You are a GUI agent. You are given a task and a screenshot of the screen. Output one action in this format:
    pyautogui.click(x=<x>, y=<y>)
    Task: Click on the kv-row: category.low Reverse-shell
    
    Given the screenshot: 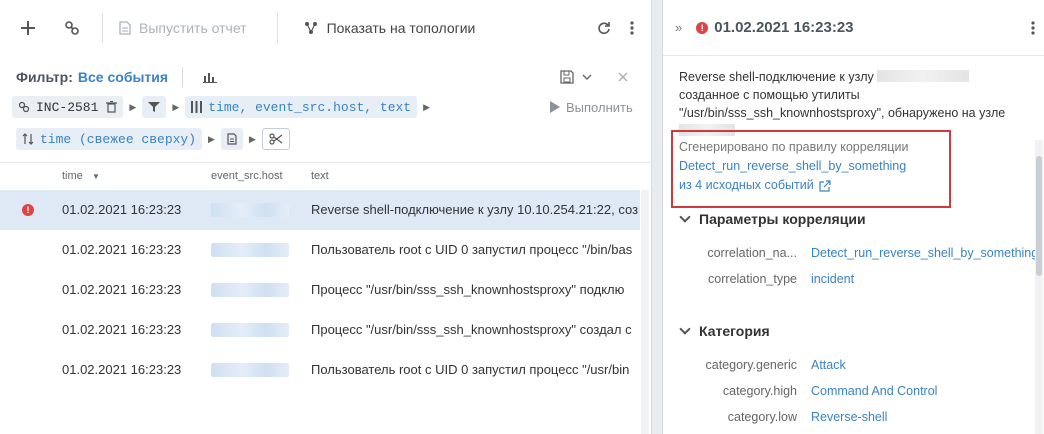 What is the action you would take?
    pyautogui.click(x=853, y=420)
    